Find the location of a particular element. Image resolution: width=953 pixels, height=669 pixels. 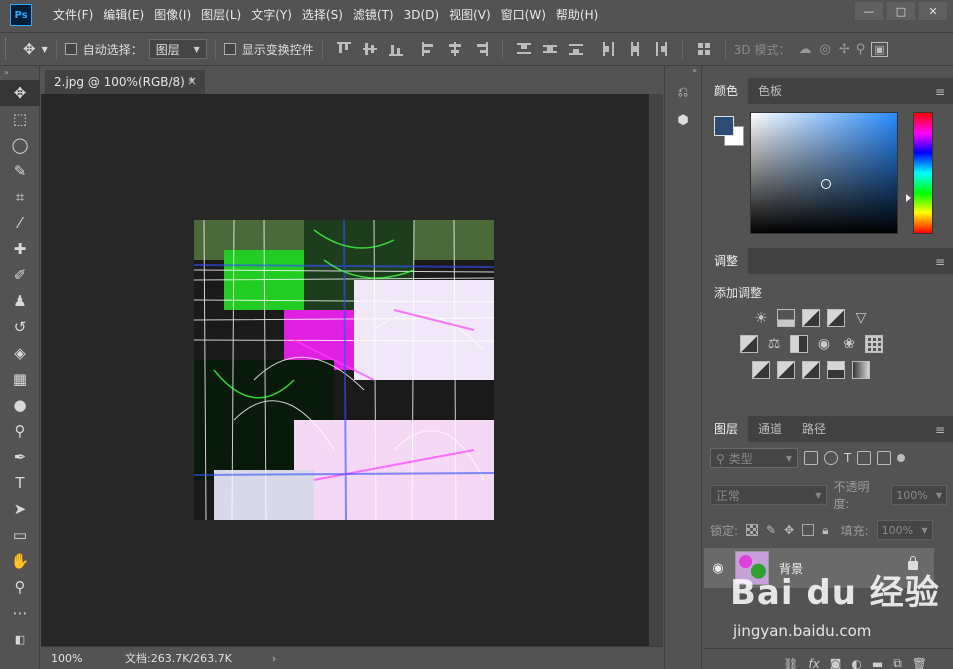

align-top-icon is located at coordinates (344, 49).